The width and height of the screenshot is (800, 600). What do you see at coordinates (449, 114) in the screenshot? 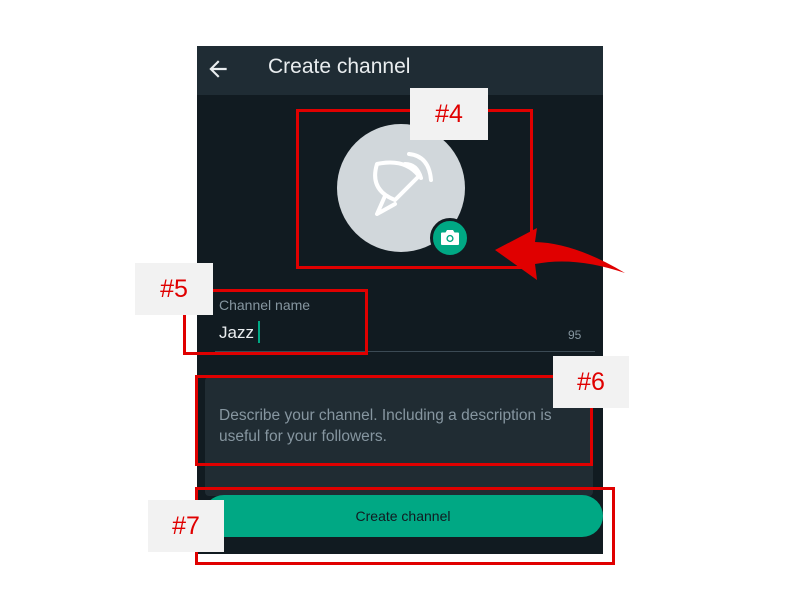
I see `annotation-label-4: #4` at bounding box center [449, 114].